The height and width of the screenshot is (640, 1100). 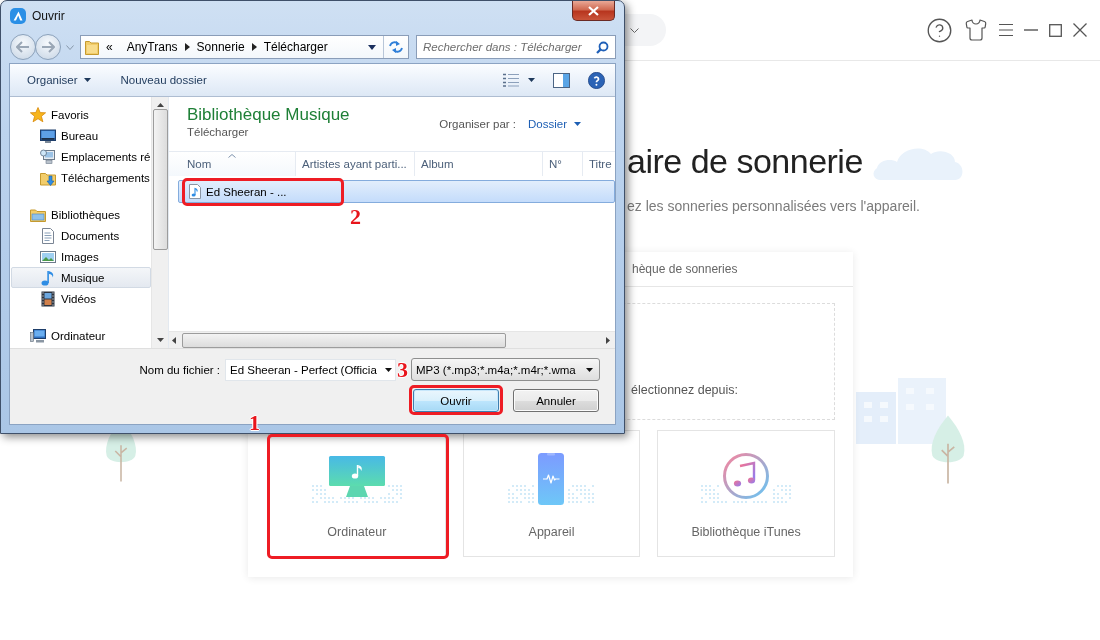 What do you see at coordinates (48, 135) in the screenshot?
I see `desktop-icon` at bounding box center [48, 135].